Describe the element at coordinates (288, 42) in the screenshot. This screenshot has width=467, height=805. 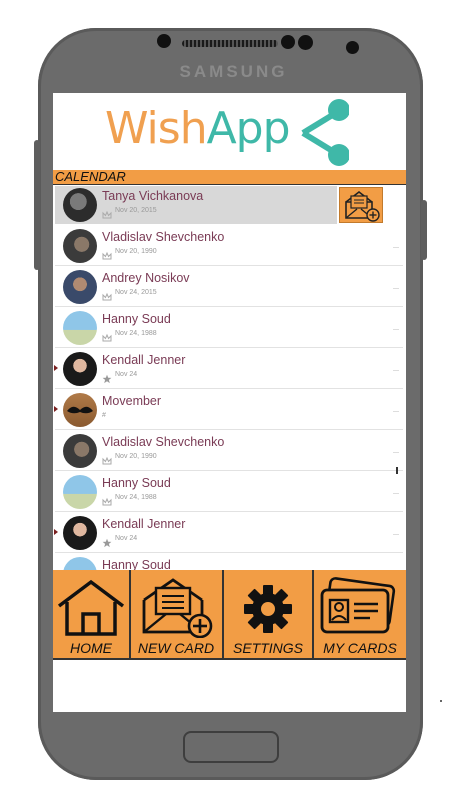
I see `proximity-sensor` at that location.